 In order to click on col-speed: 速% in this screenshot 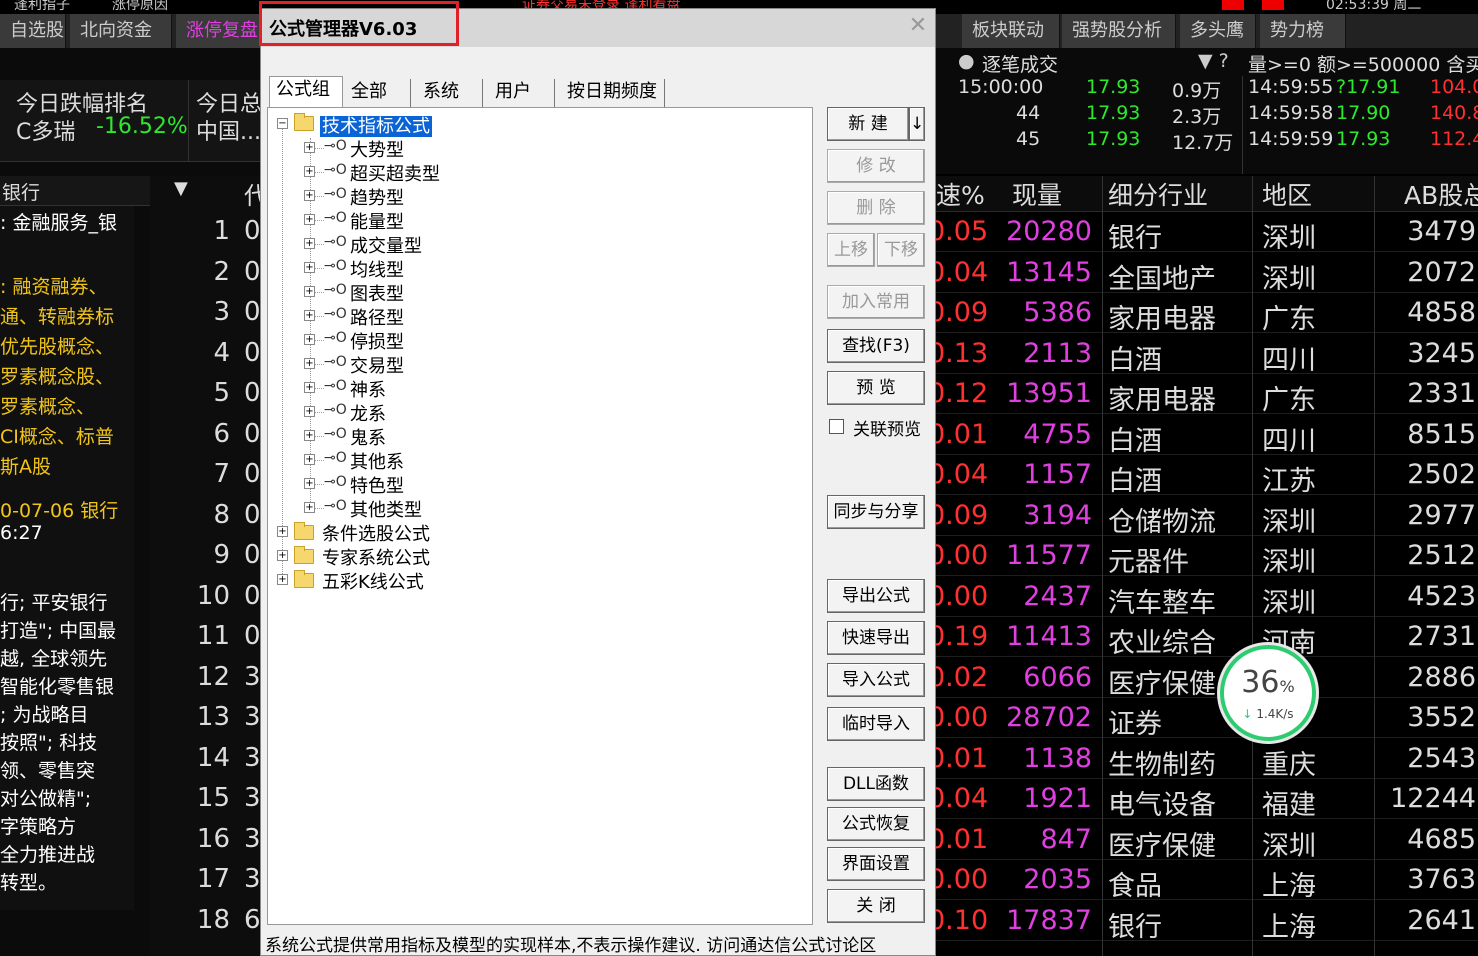, I will do `click(960, 194)`.